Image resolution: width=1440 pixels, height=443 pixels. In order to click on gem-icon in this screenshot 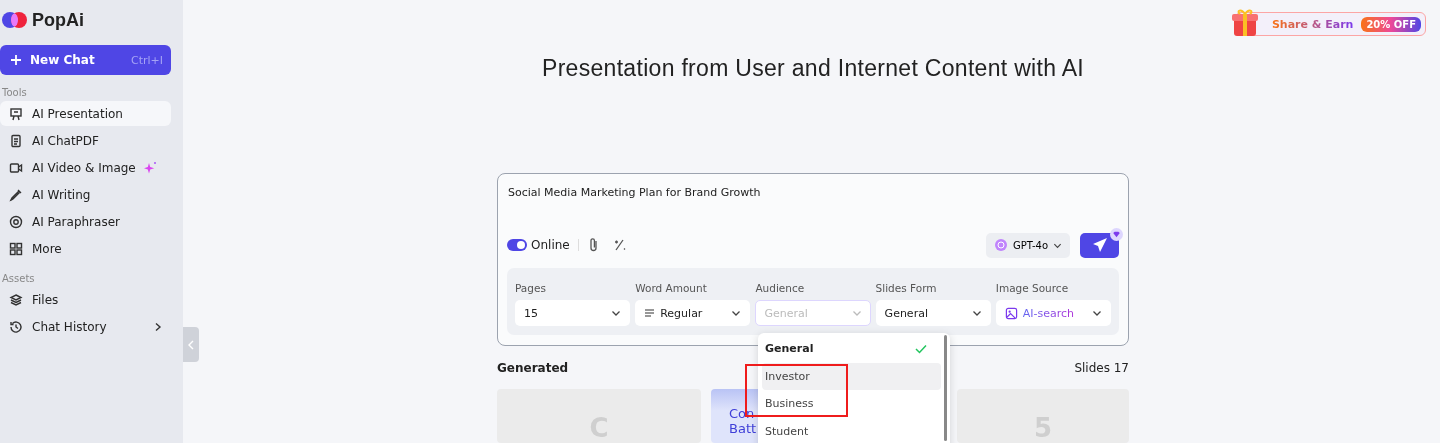, I will do `click(1116, 234)`.